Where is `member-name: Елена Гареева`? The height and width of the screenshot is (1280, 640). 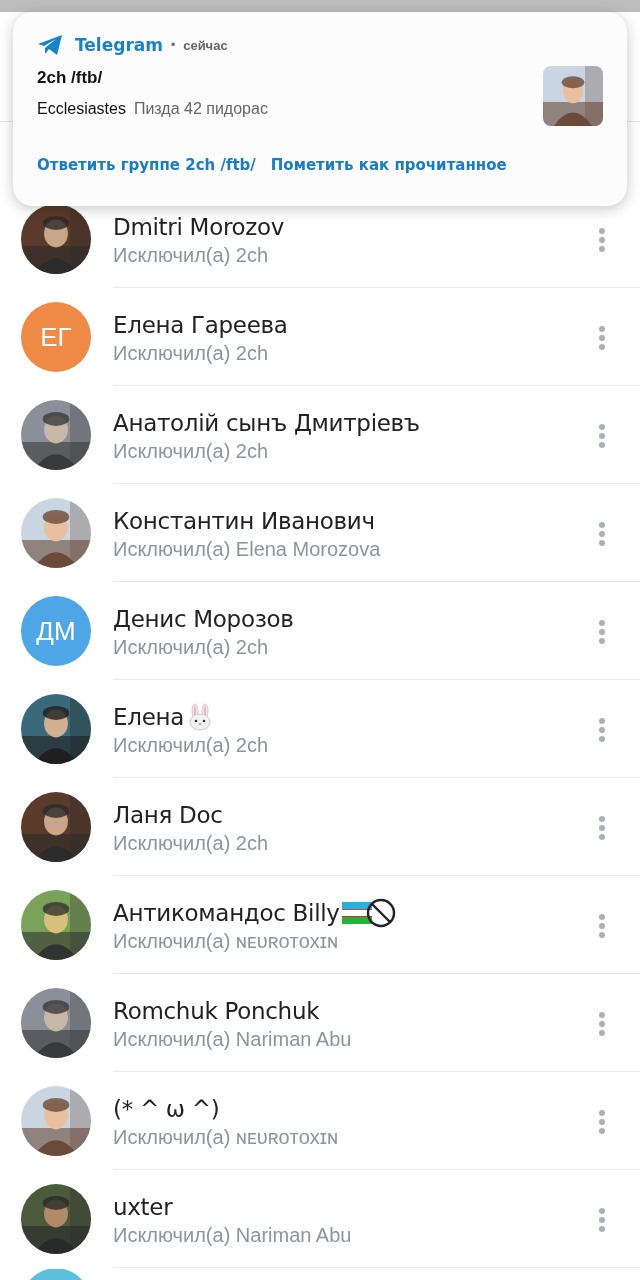 member-name: Елена Гареева is located at coordinates (200, 325).